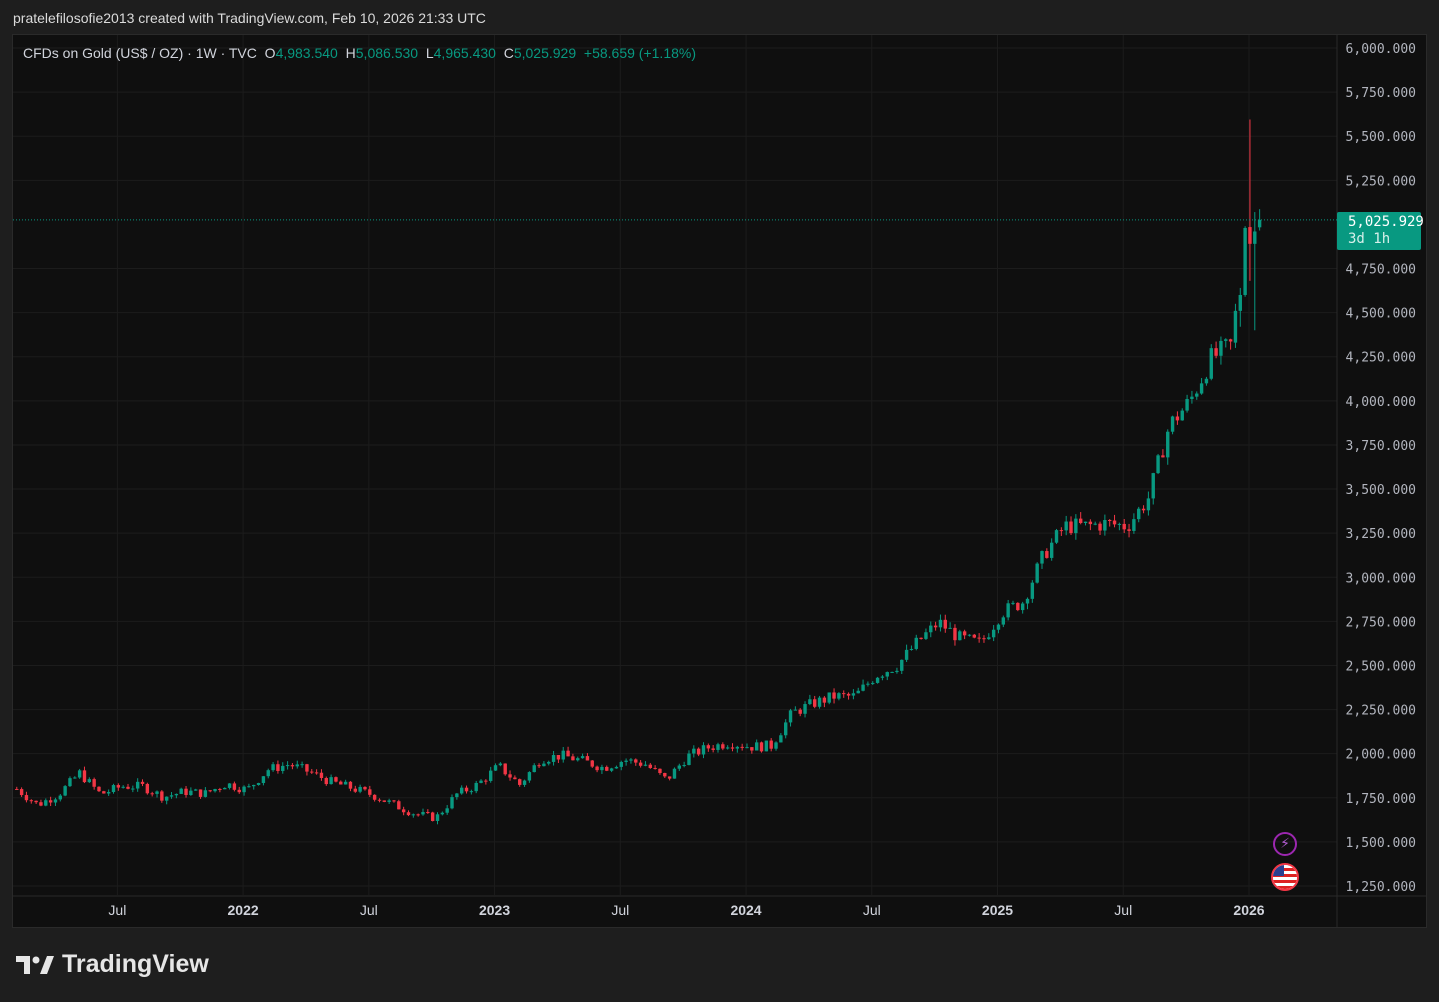  Describe the element at coordinates (1381, 578) in the screenshot. I see `y-tick-label: 3,000.000` at that location.